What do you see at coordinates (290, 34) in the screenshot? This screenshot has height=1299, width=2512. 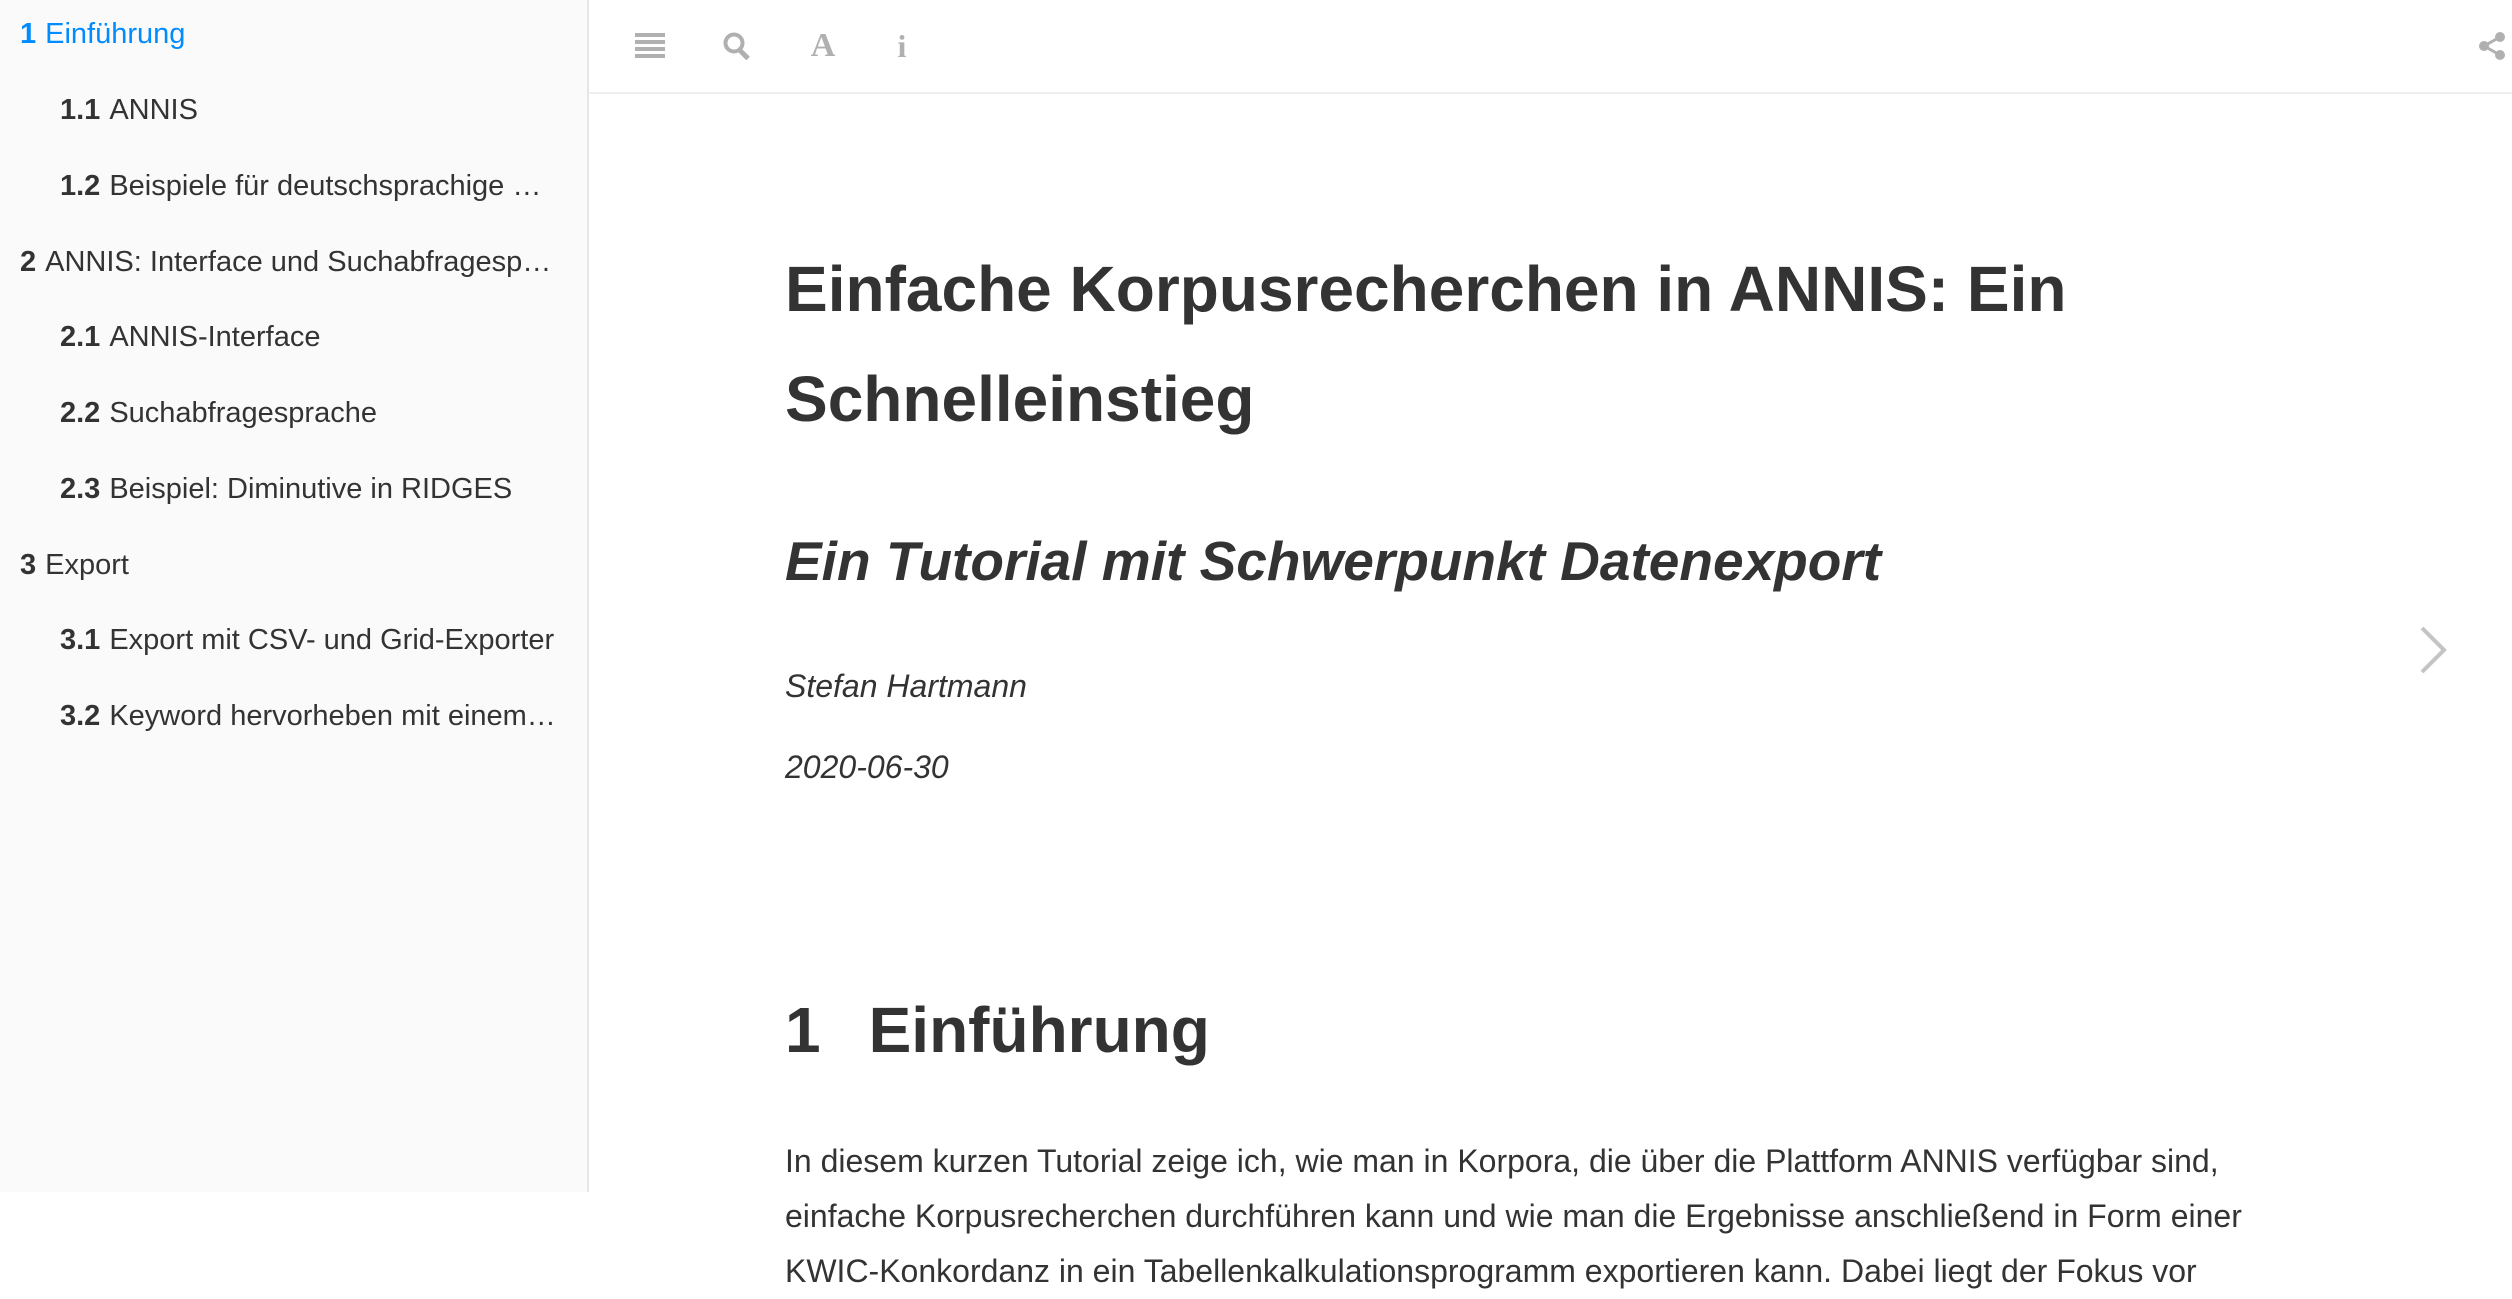 I see `toc-item-einfuehrung: 1 Einführung` at bounding box center [290, 34].